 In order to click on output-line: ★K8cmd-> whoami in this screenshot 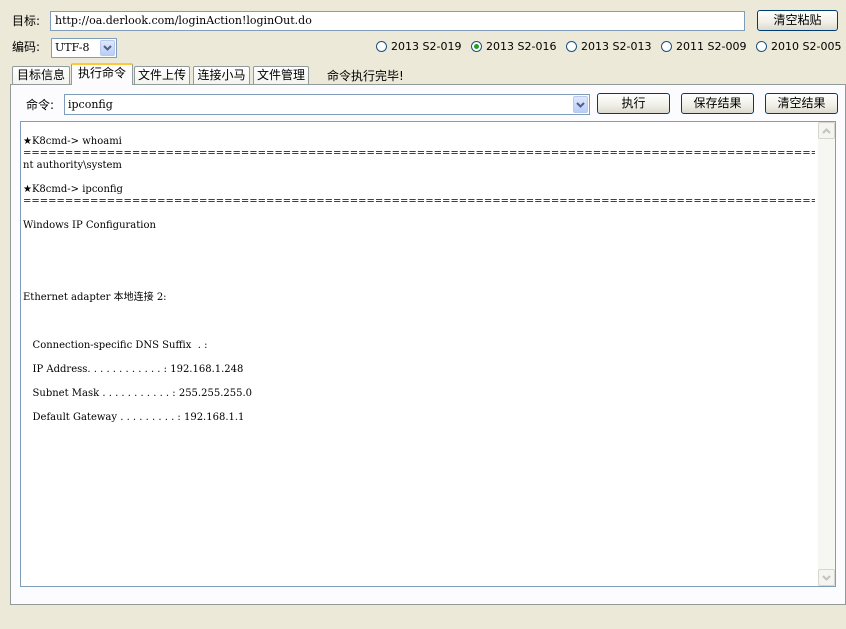, I will do `click(72, 141)`.